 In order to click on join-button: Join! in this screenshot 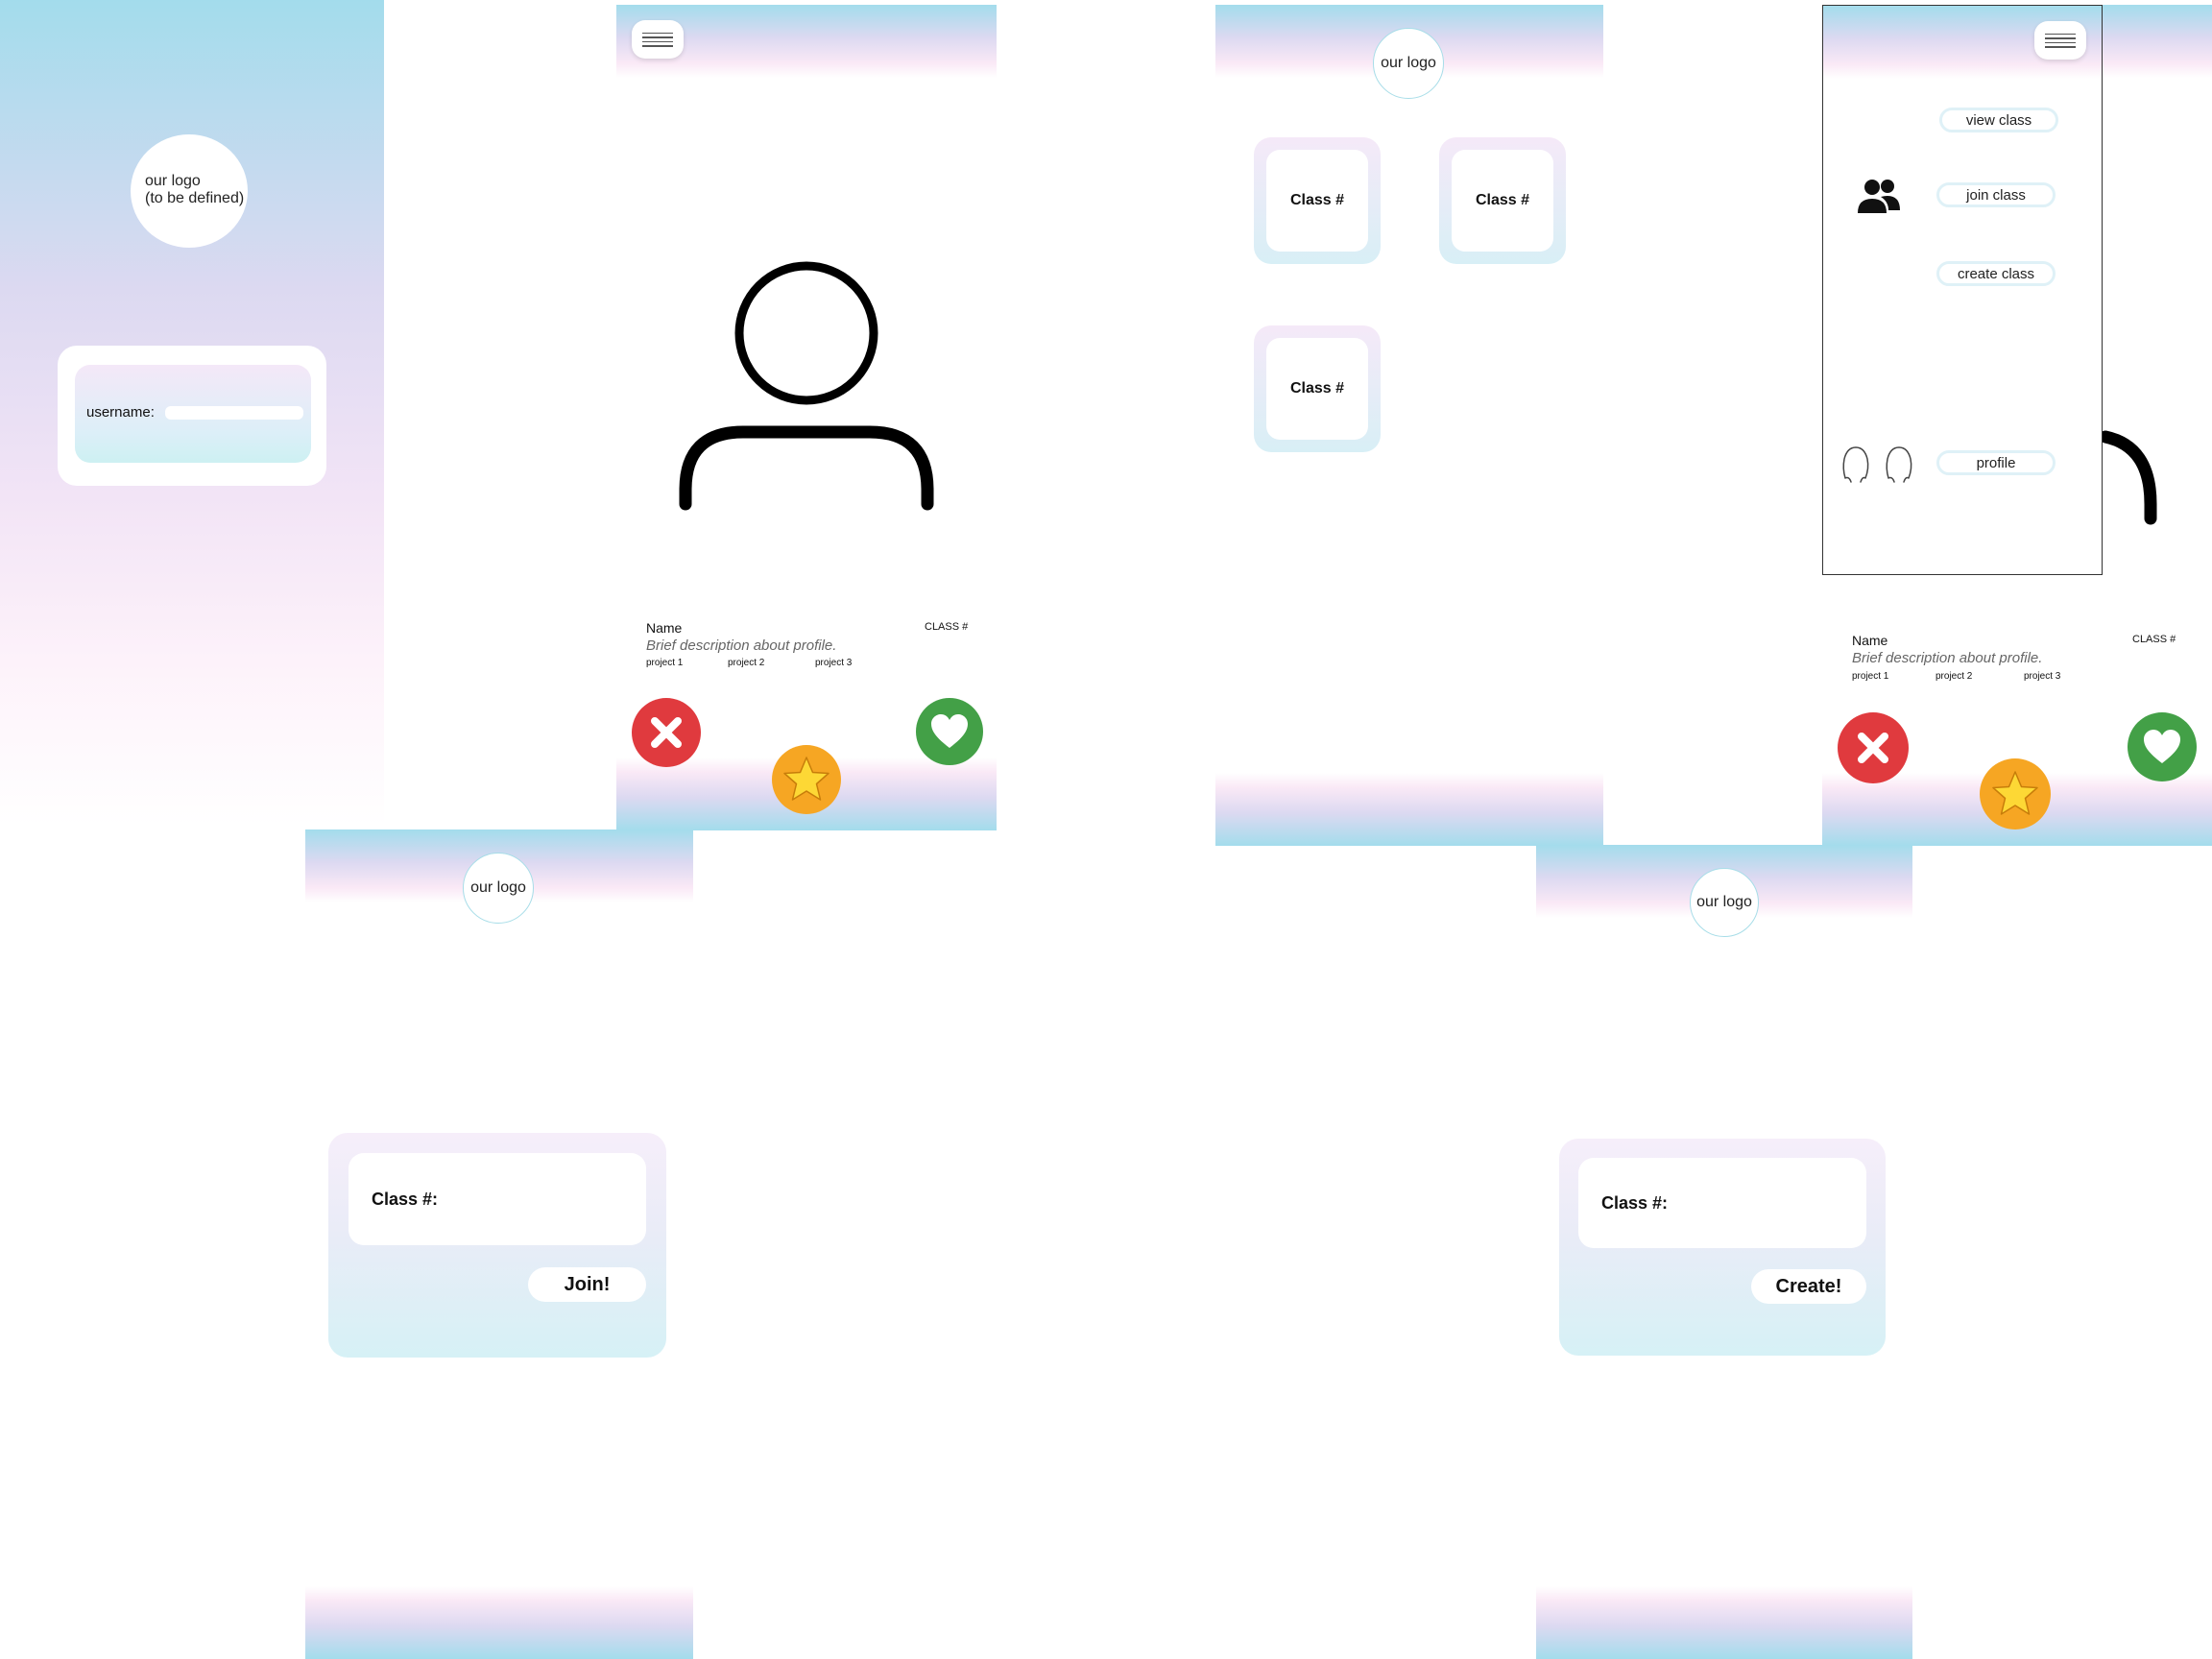, I will do `click(587, 1284)`.